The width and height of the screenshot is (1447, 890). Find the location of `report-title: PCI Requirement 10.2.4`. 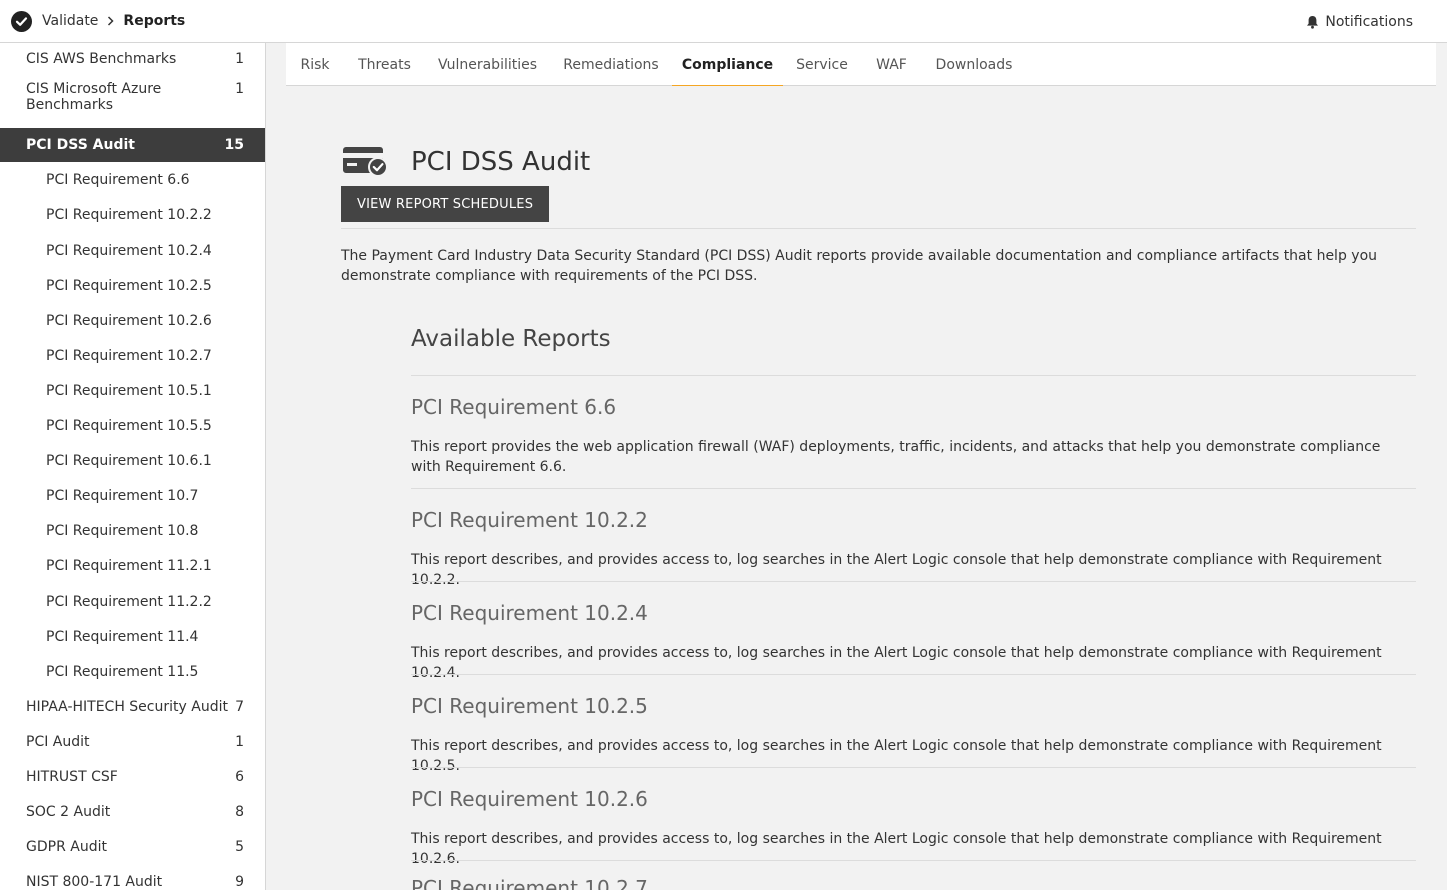

report-title: PCI Requirement 10.2.4 is located at coordinates (529, 613).